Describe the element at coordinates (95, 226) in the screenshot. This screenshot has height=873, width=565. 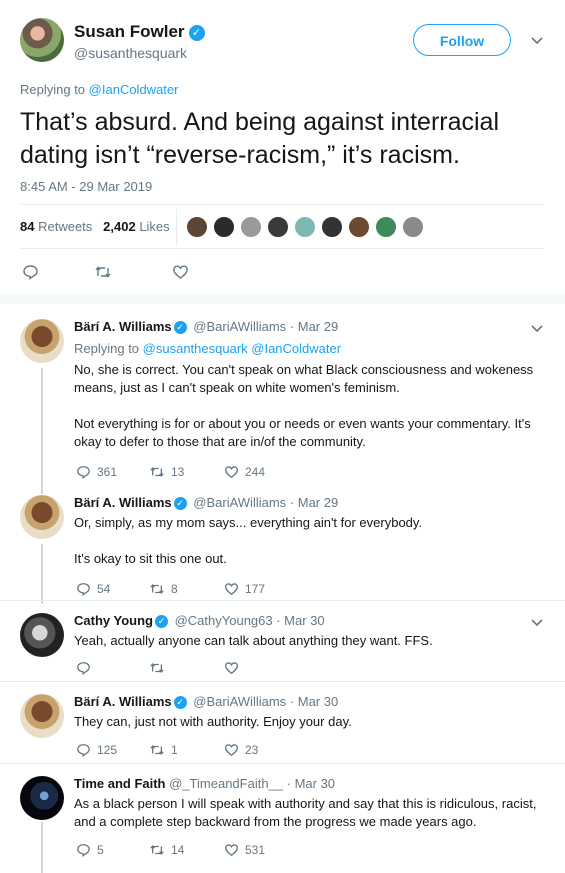
I see `tweet-stats: 84 Retweets 2,402 Likes` at that location.